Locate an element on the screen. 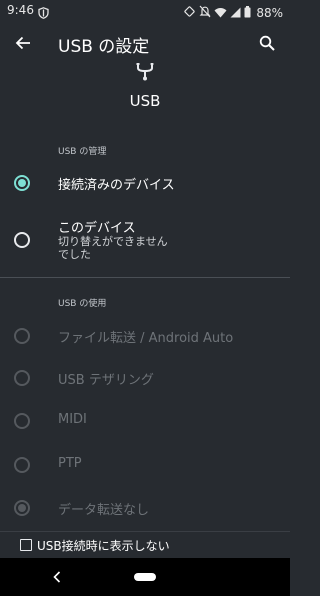 The image size is (320, 596). status-icons: 88% is located at coordinates (233, 12).